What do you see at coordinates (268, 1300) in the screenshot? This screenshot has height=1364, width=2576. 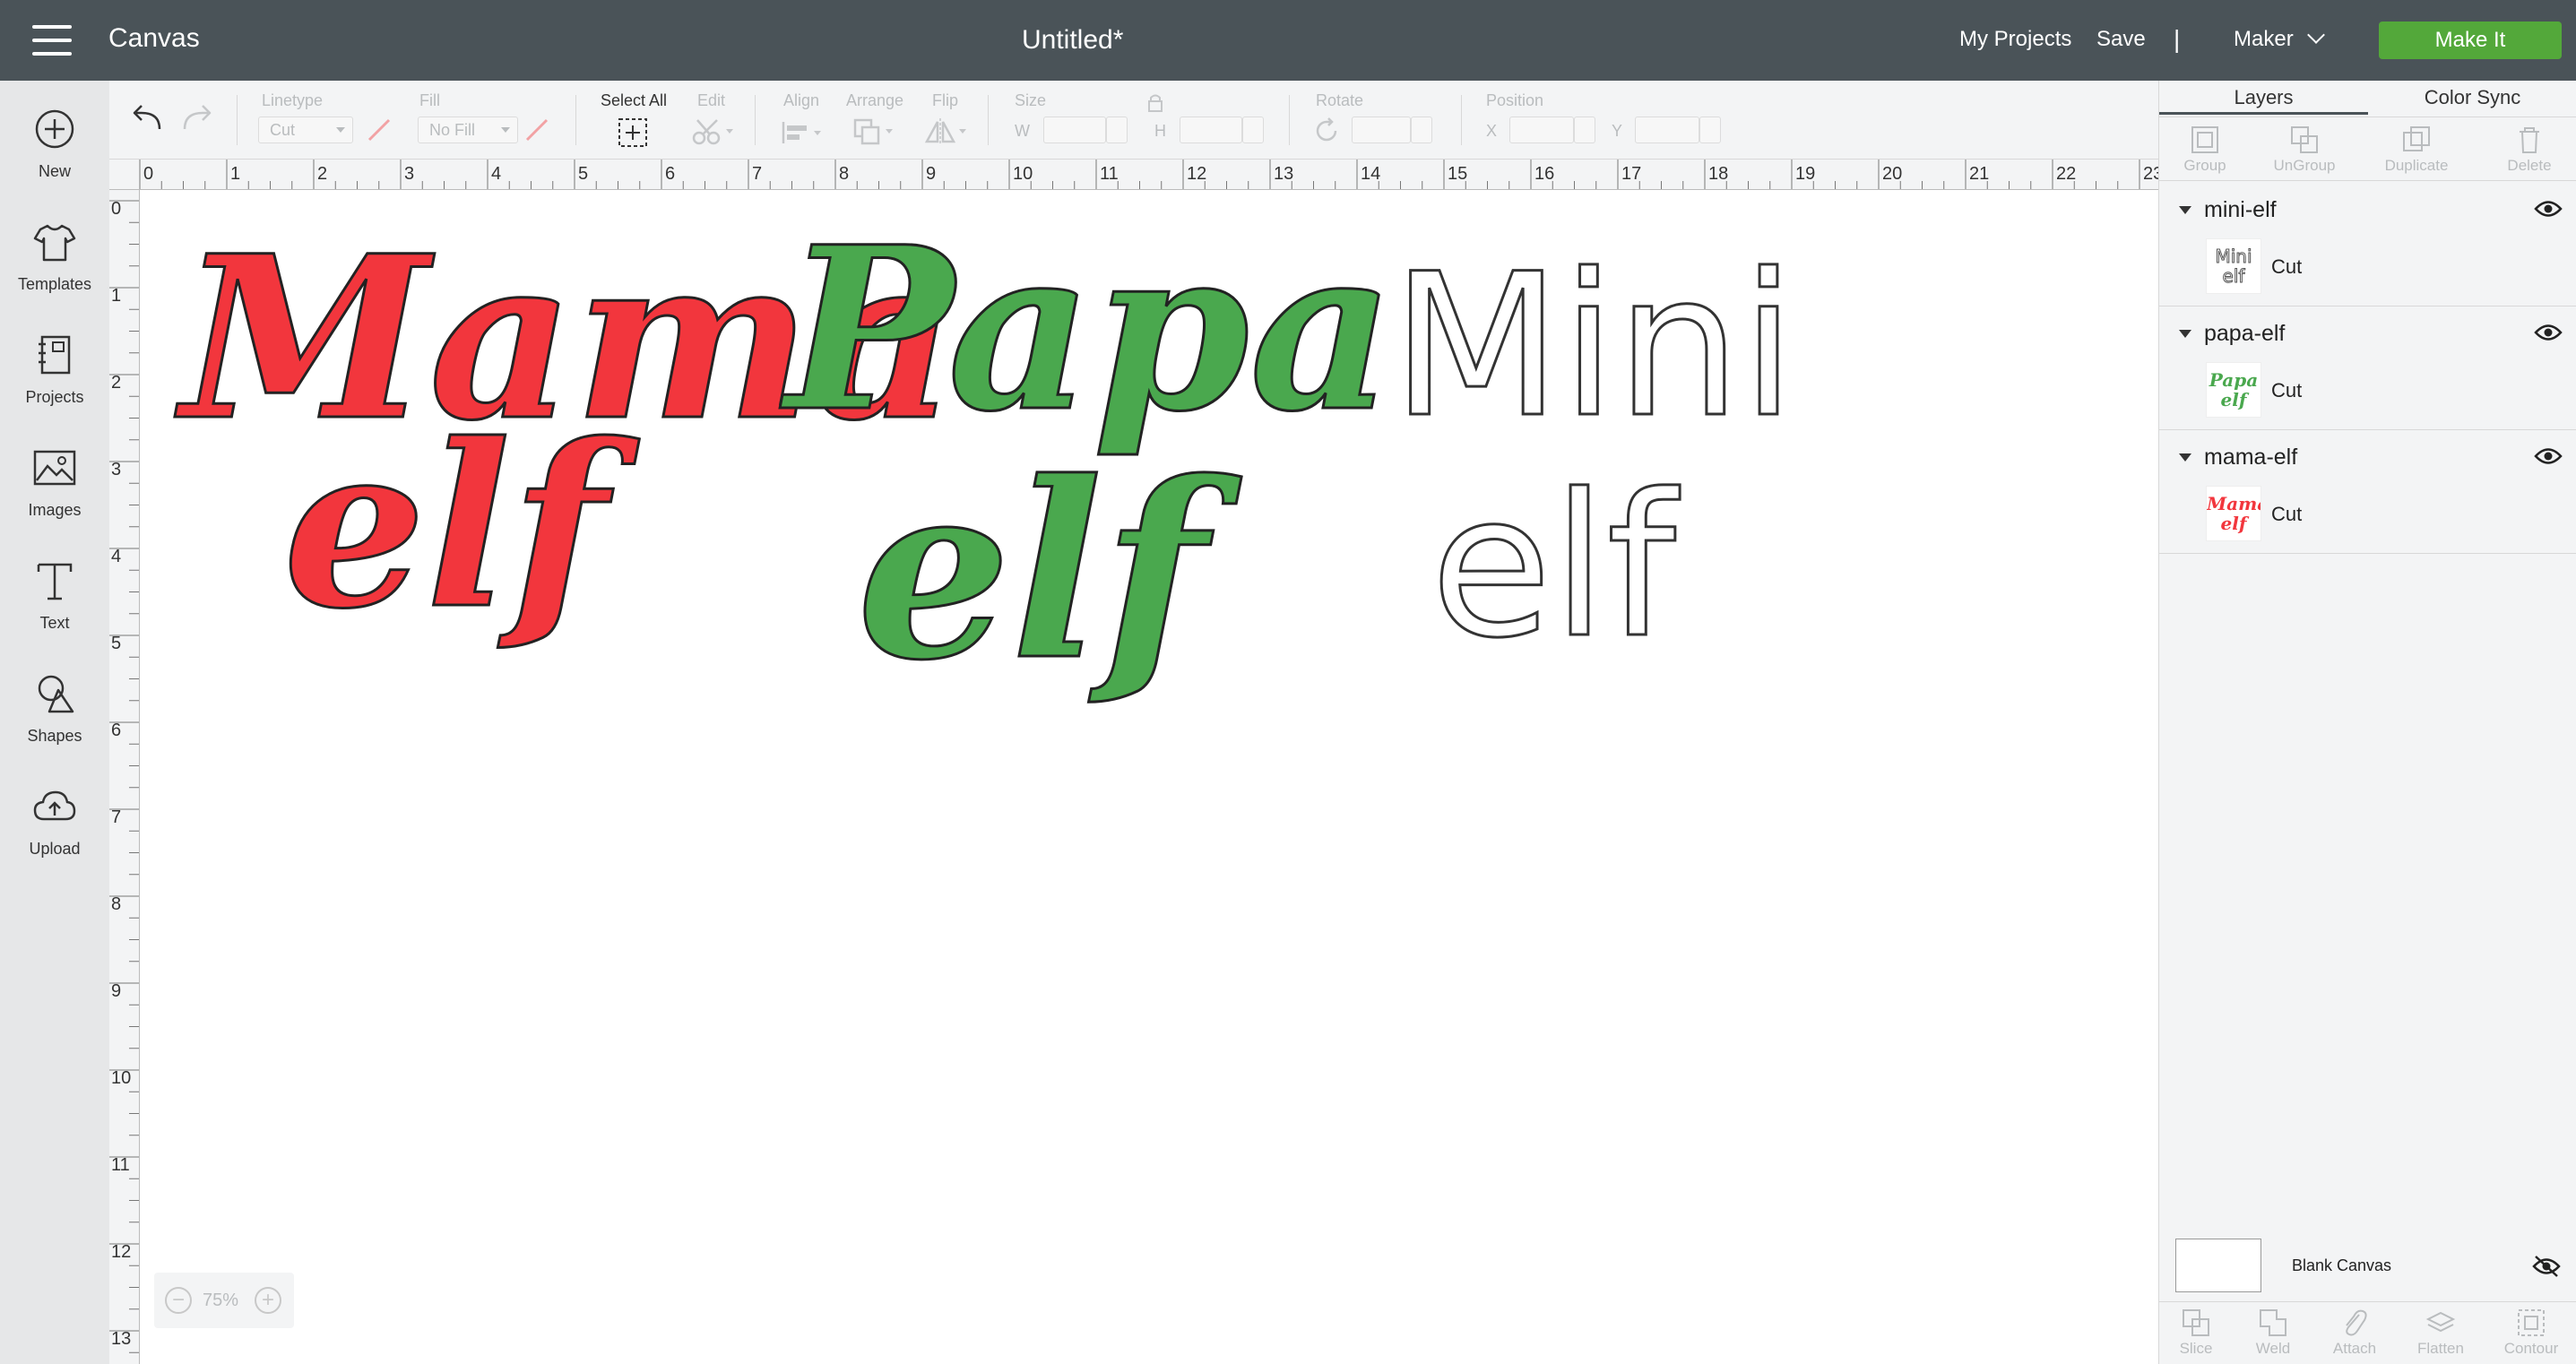 I see `zoom-in-button: +` at bounding box center [268, 1300].